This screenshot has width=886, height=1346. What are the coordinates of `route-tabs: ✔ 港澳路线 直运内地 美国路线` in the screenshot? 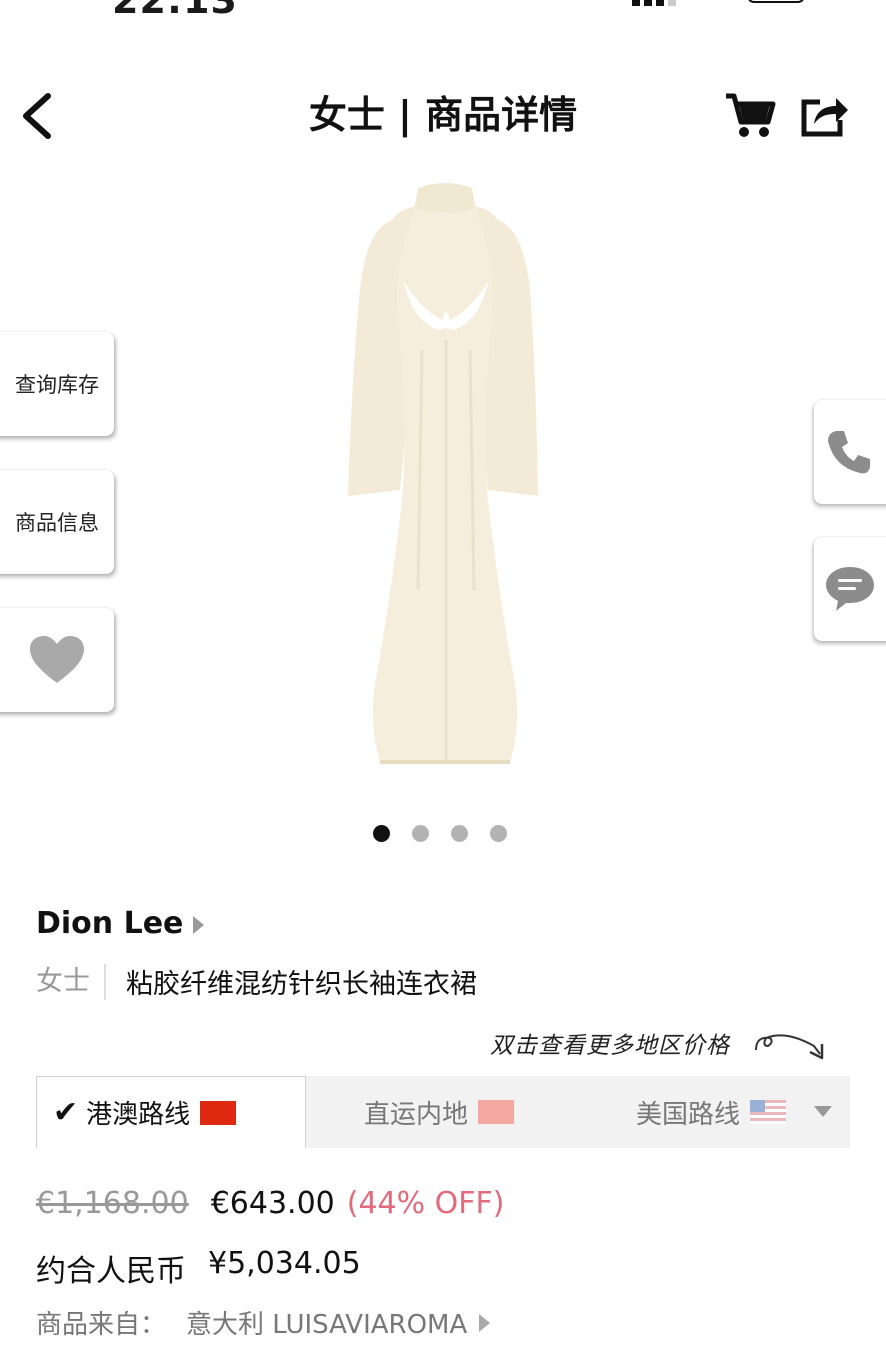 It's located at (443, 1112).